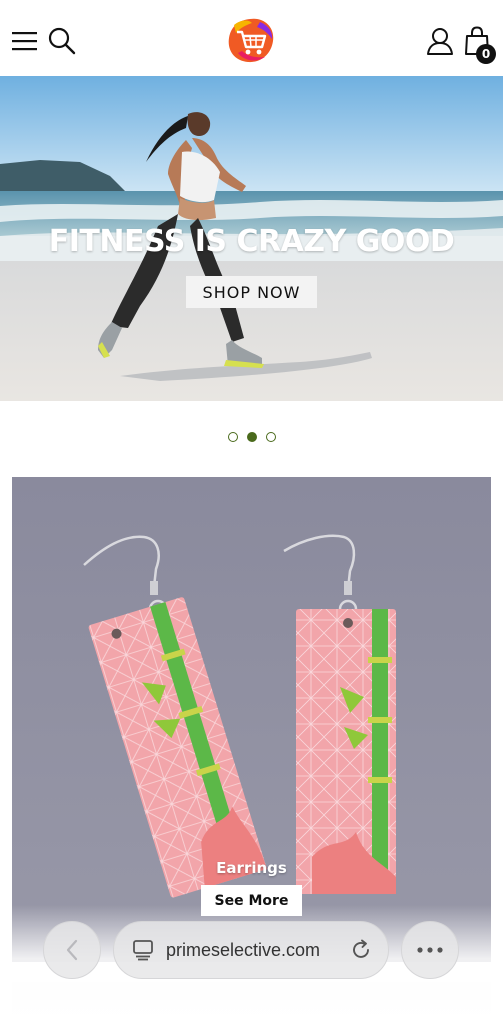 The height and width of the screenshot is (1024, 503). I want to click on more-button, so click(430, 950).